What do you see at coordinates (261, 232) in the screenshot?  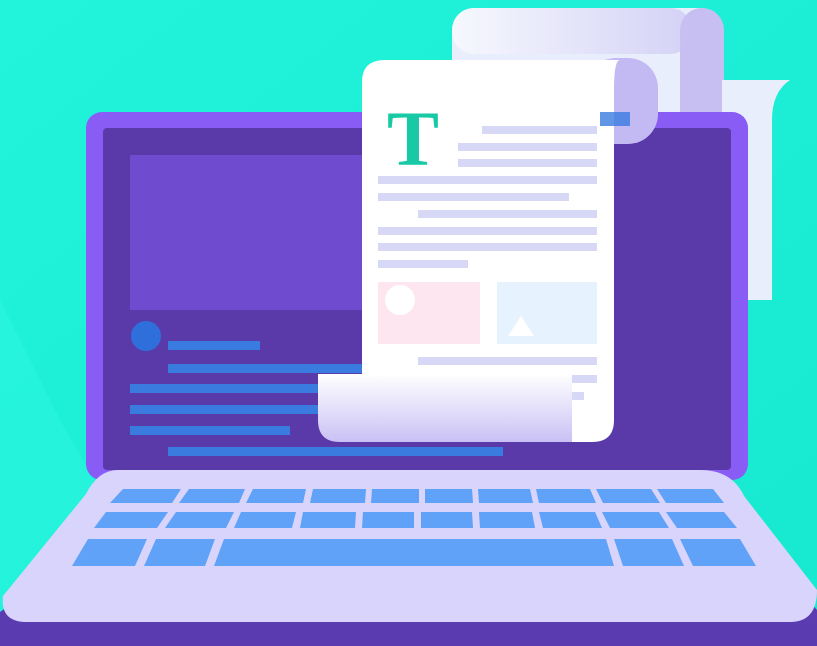 I see `screen-panel` at bounding box center [261, 232].